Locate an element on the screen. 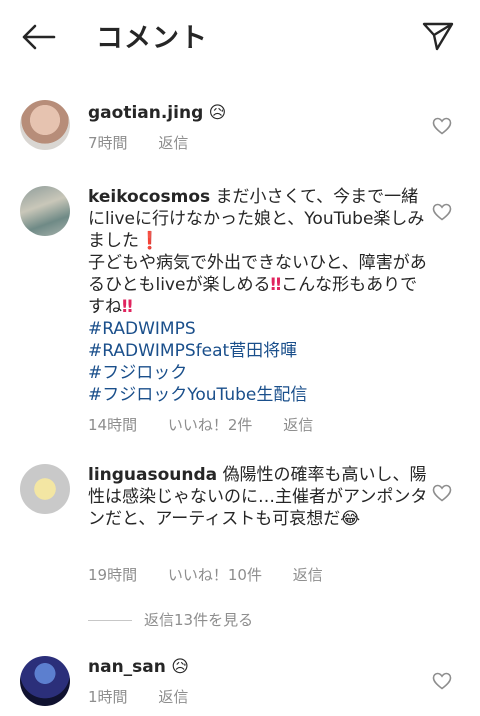 The height and width of the screenshot is (716, 480). comment-meta: 7時間 返信 is located at coordinates (151, 142).